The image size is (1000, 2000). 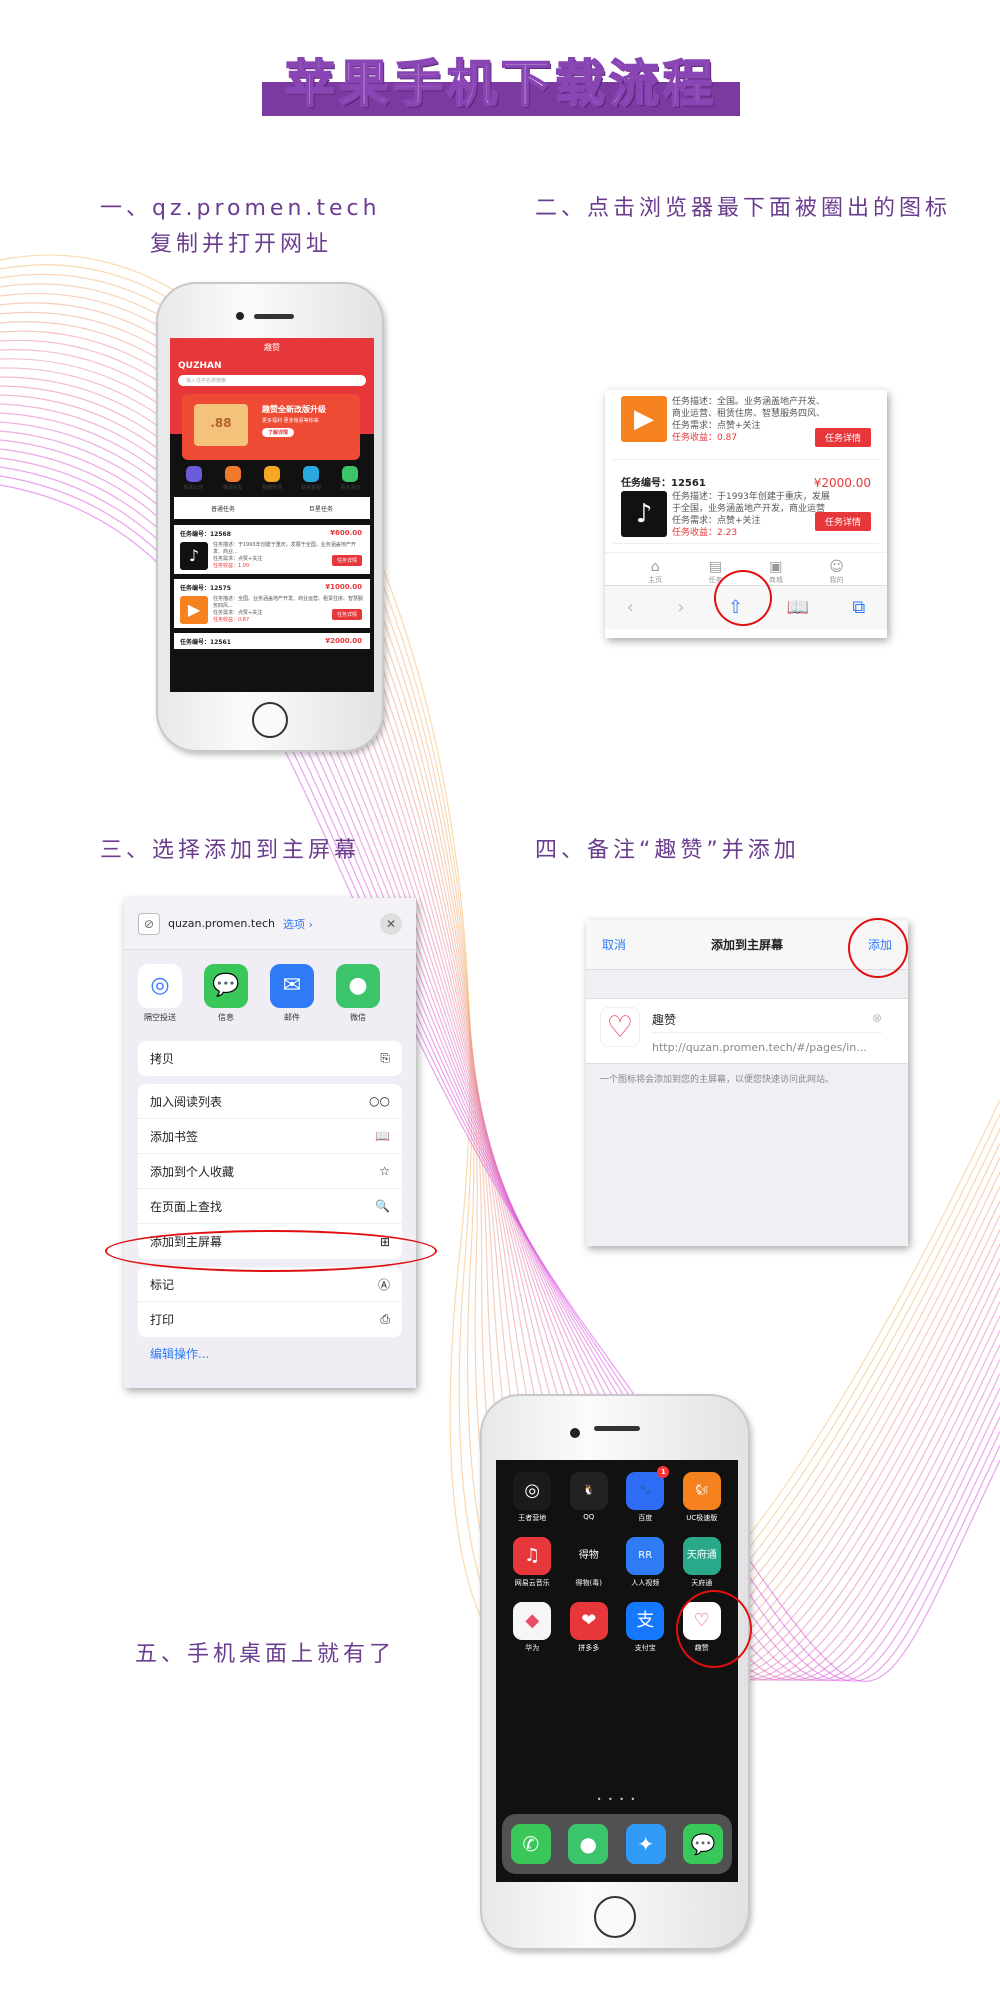 What do you see at coordinates (716, 426) in the screenshot?
I see `task-req: 任务需求：点赞+关注` at bounding box center [716, 426].